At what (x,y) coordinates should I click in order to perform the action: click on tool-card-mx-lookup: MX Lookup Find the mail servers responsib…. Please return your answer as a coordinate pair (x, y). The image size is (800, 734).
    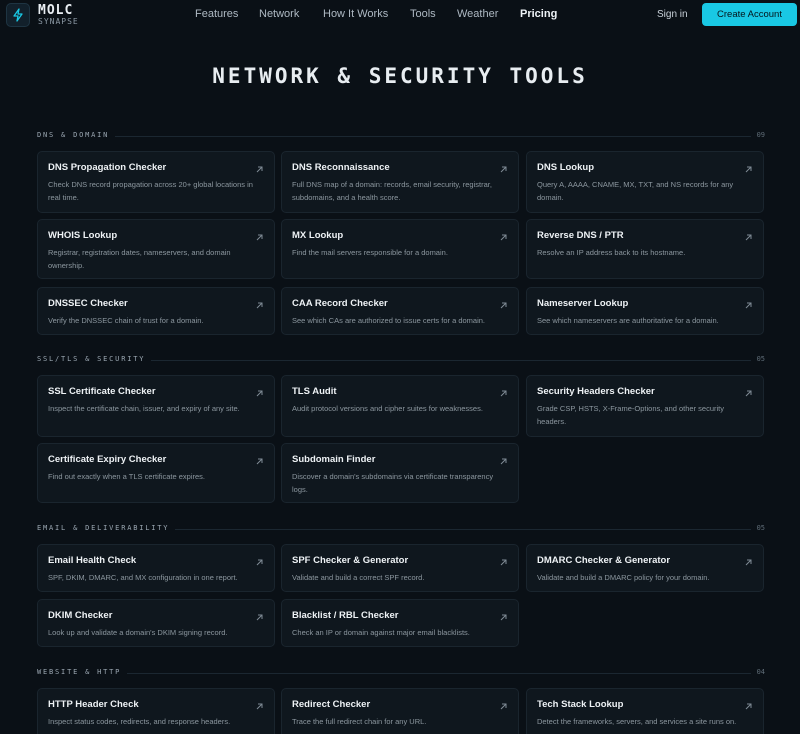
    Looking at the image, I should click on (400, 249).